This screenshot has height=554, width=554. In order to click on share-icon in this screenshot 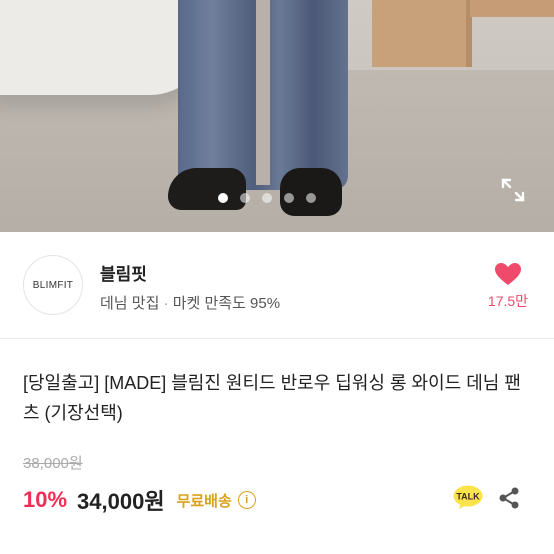, I will do `click(509, 498)`.